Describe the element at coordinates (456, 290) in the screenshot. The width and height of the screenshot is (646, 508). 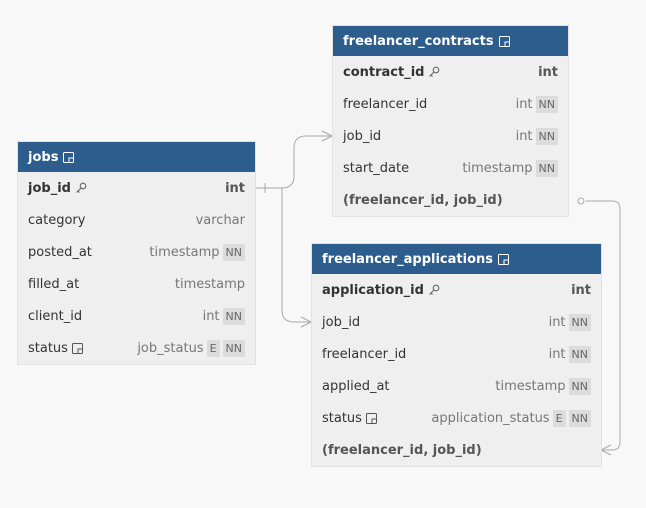
I see `primary-key-row: application_id int` at that location.